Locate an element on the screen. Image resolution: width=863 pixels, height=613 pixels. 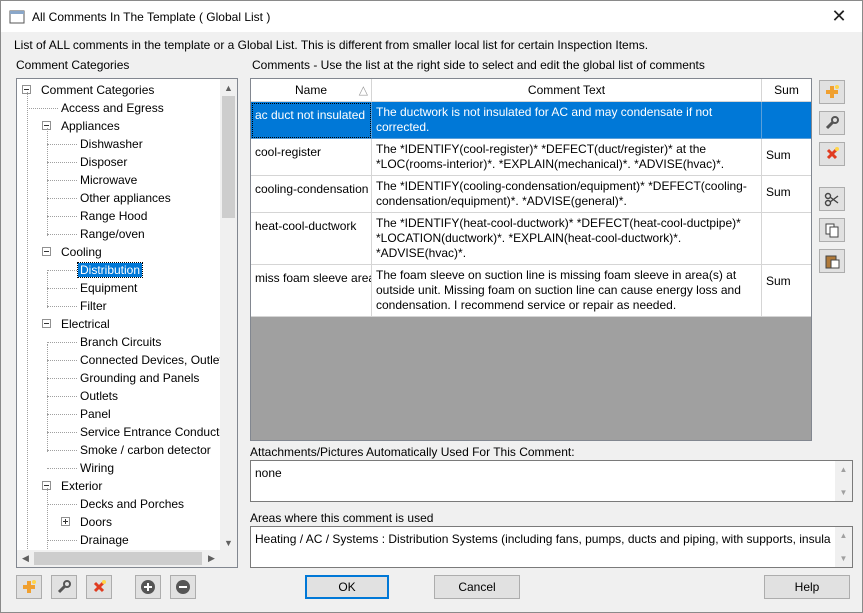
tree-item: Panel is located at coordinates (95, 414).